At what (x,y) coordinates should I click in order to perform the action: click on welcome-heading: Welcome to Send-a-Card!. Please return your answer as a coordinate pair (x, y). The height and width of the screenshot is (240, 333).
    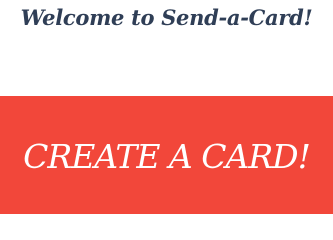
    Looking at the image, I should click on (166, 17).